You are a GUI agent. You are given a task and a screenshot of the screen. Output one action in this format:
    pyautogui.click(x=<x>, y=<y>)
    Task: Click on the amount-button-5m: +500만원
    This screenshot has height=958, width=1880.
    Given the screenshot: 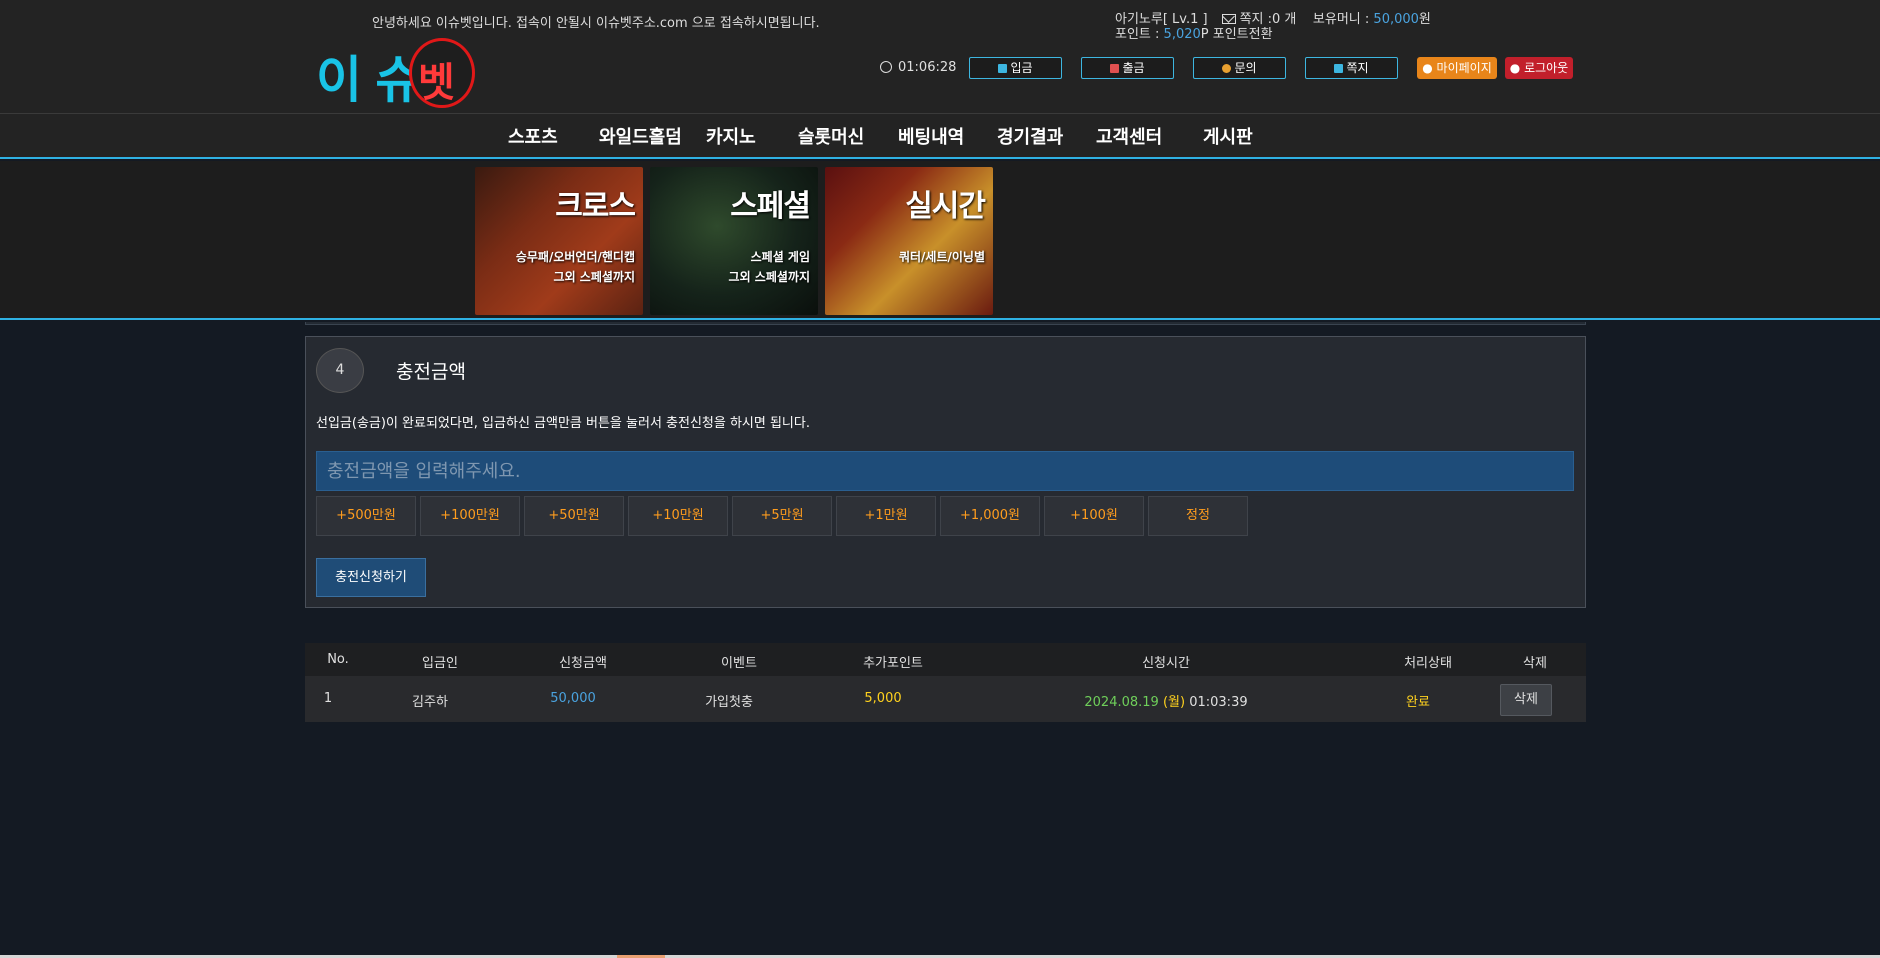 What is the action you would take?
    pyautogui.click(x=366, y=516)
    